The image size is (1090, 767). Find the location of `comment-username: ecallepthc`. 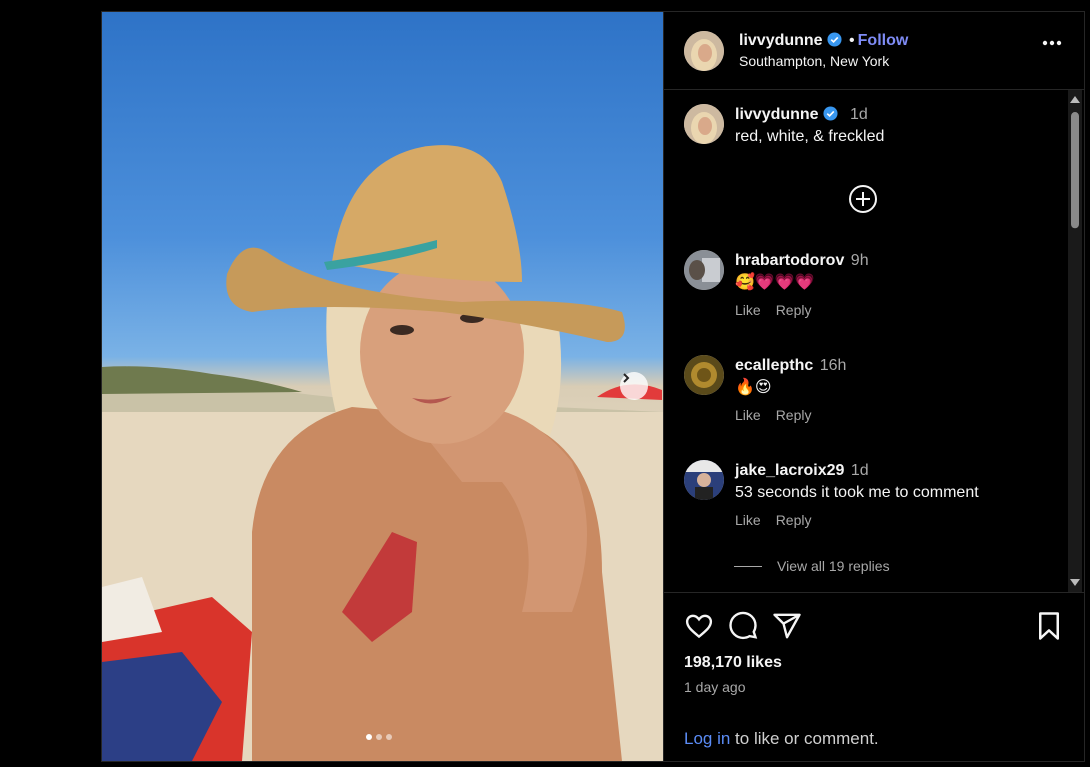

comment-username: ecallepthc is located at coordinates (774, 365).